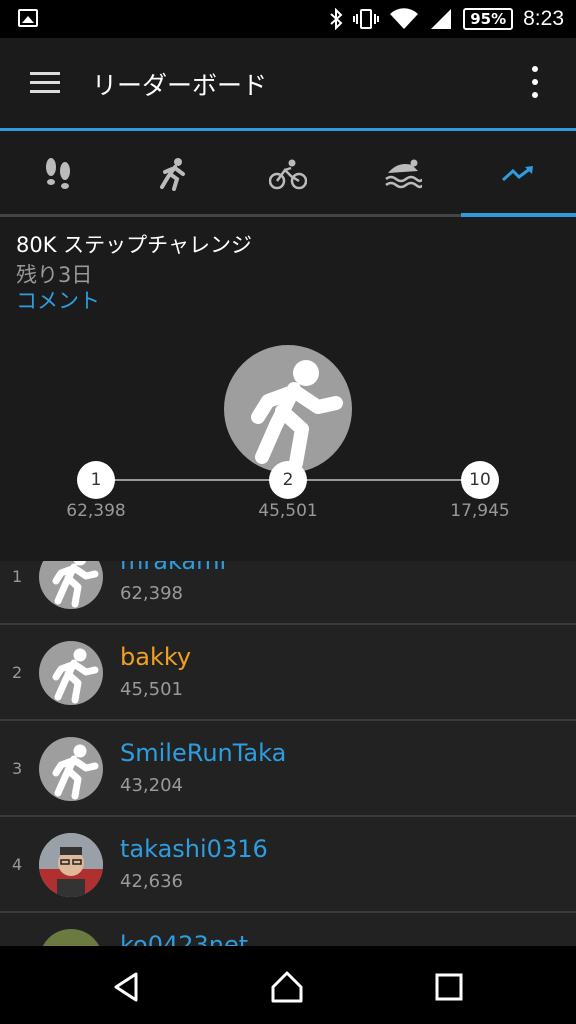 The height and width of the screenshot is (1024, 576). What do you see at coordinates (28, 18) in the screenshot?
I see `gallery-icon` at bounding box center [28, 18].